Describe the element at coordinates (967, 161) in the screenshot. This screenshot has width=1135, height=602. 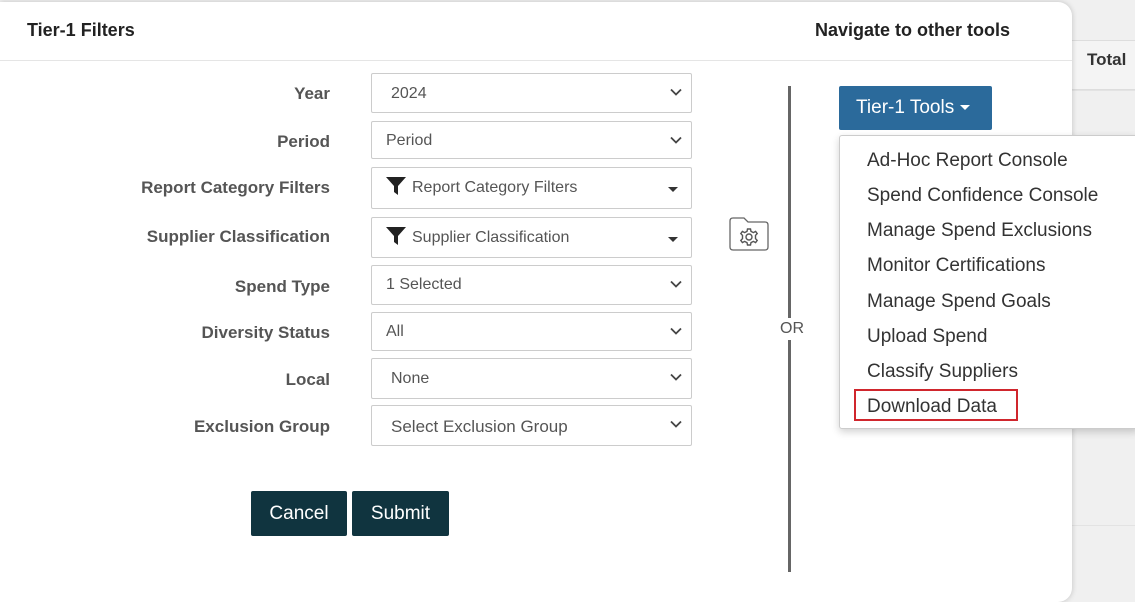
I see `menu-item-ad-hoc-report-console: Ad-Hoc Report Console` at that location.